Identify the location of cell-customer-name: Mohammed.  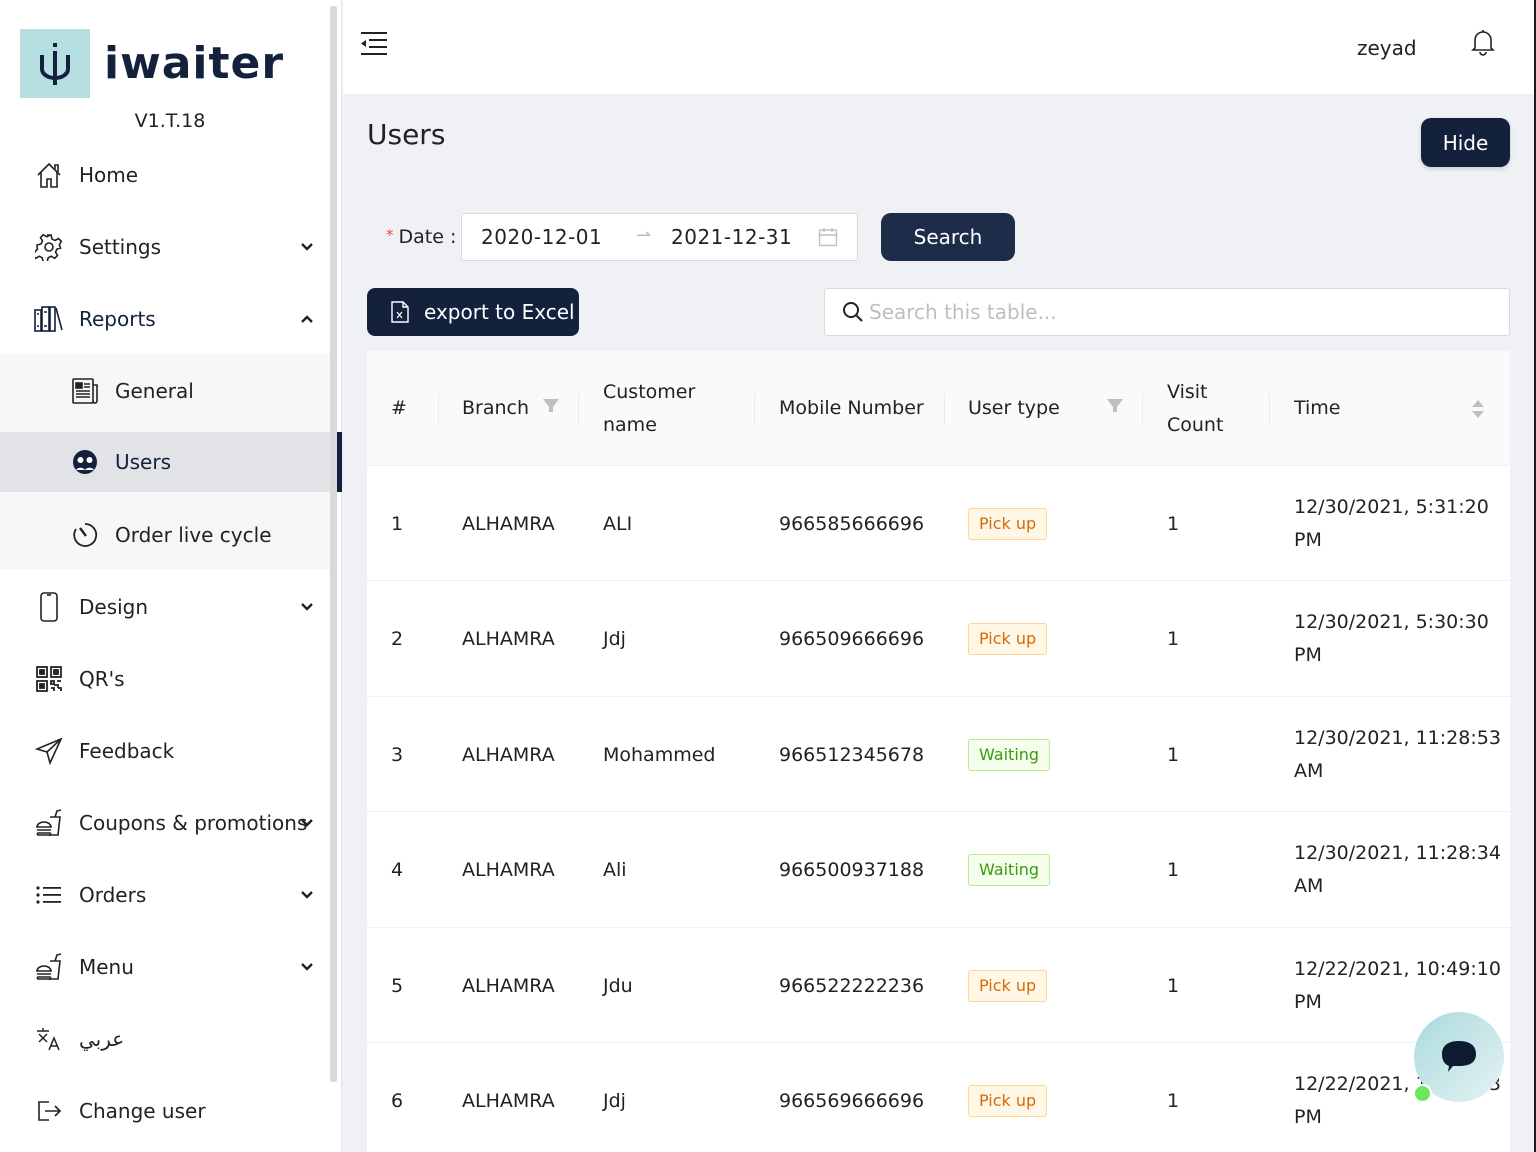
(659, 754).